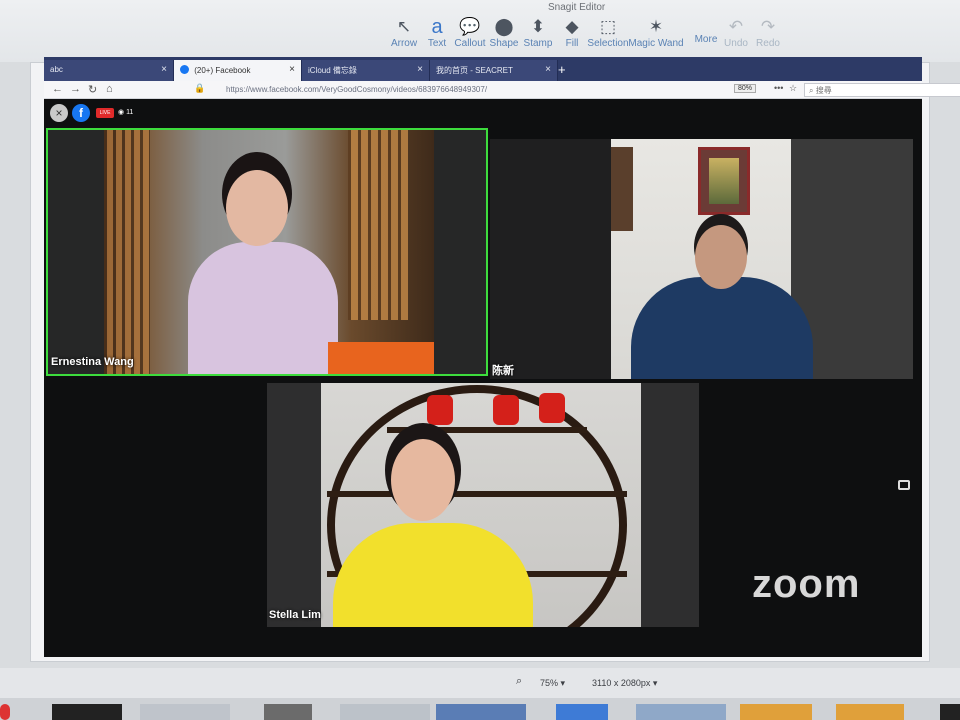  Describe the element at coordinates (121, 112) in the screenshot. I see `eye-icon: ◉` at that location.